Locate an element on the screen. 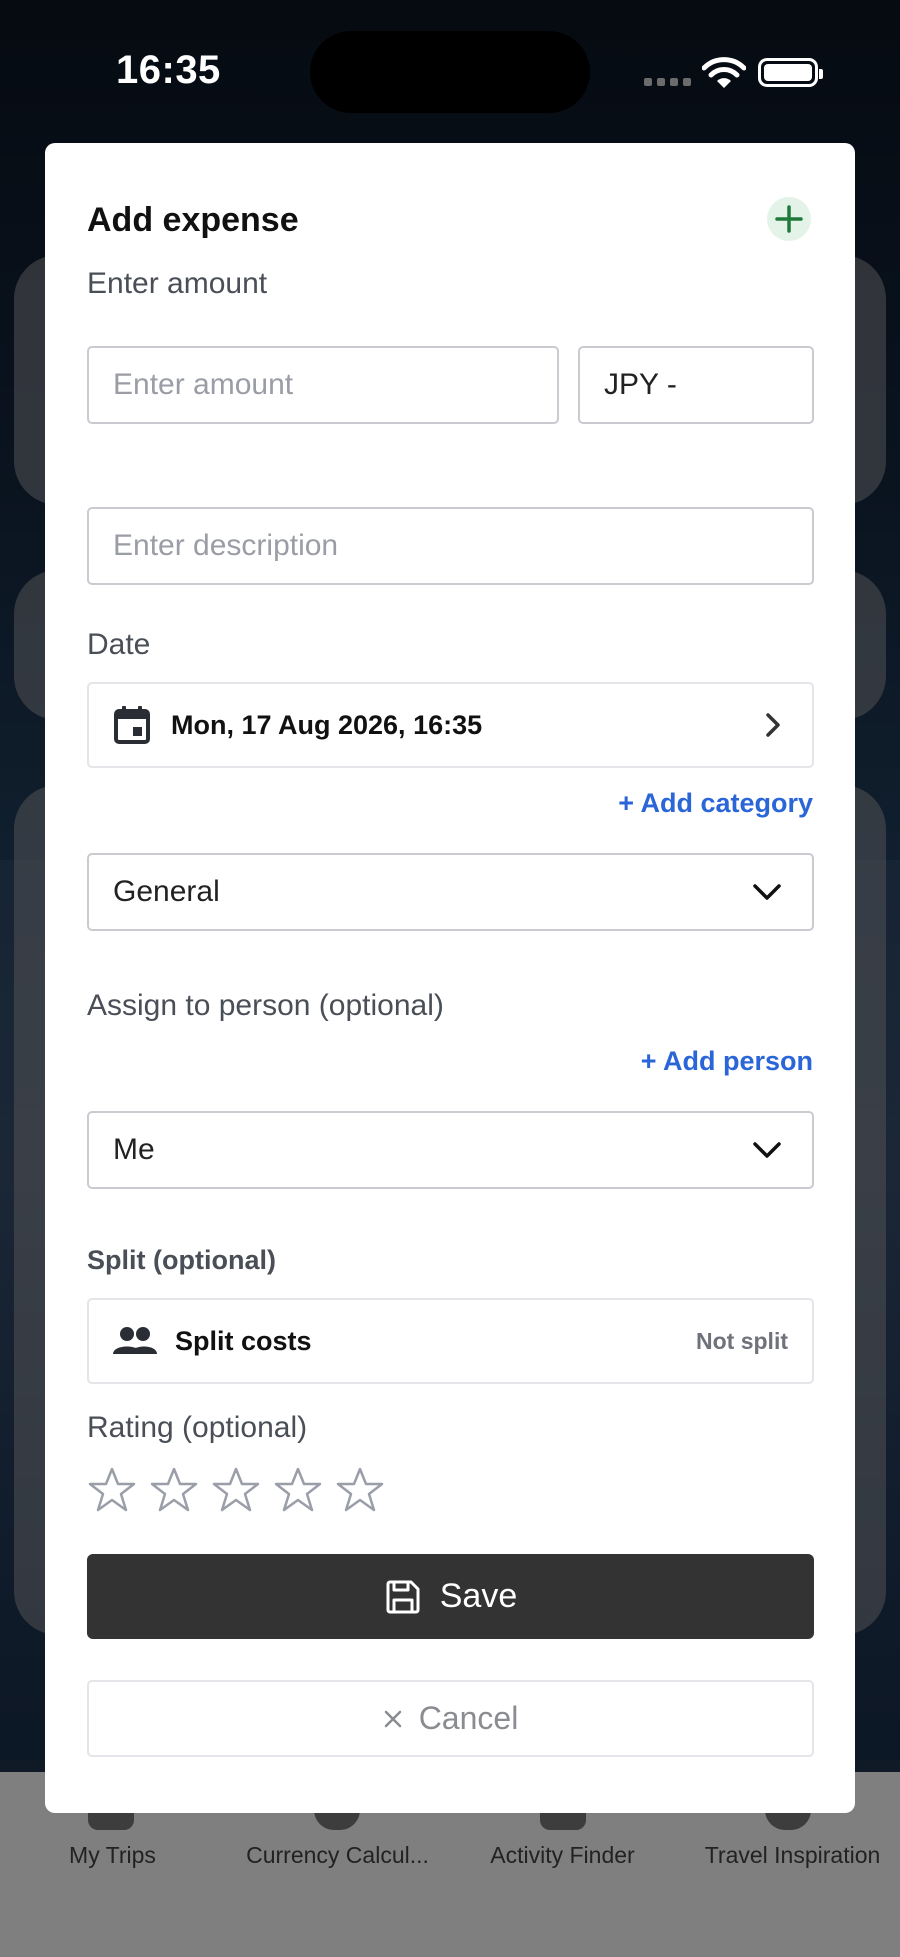 The height and width of the screenshot is (1957, 900). battery-icon is located at coordinates (790, 72).